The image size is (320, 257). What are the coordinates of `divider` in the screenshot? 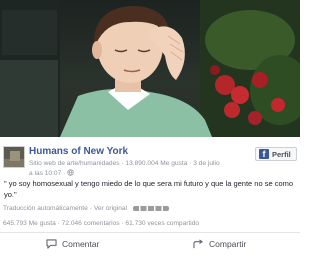 It's located at (150, 232).